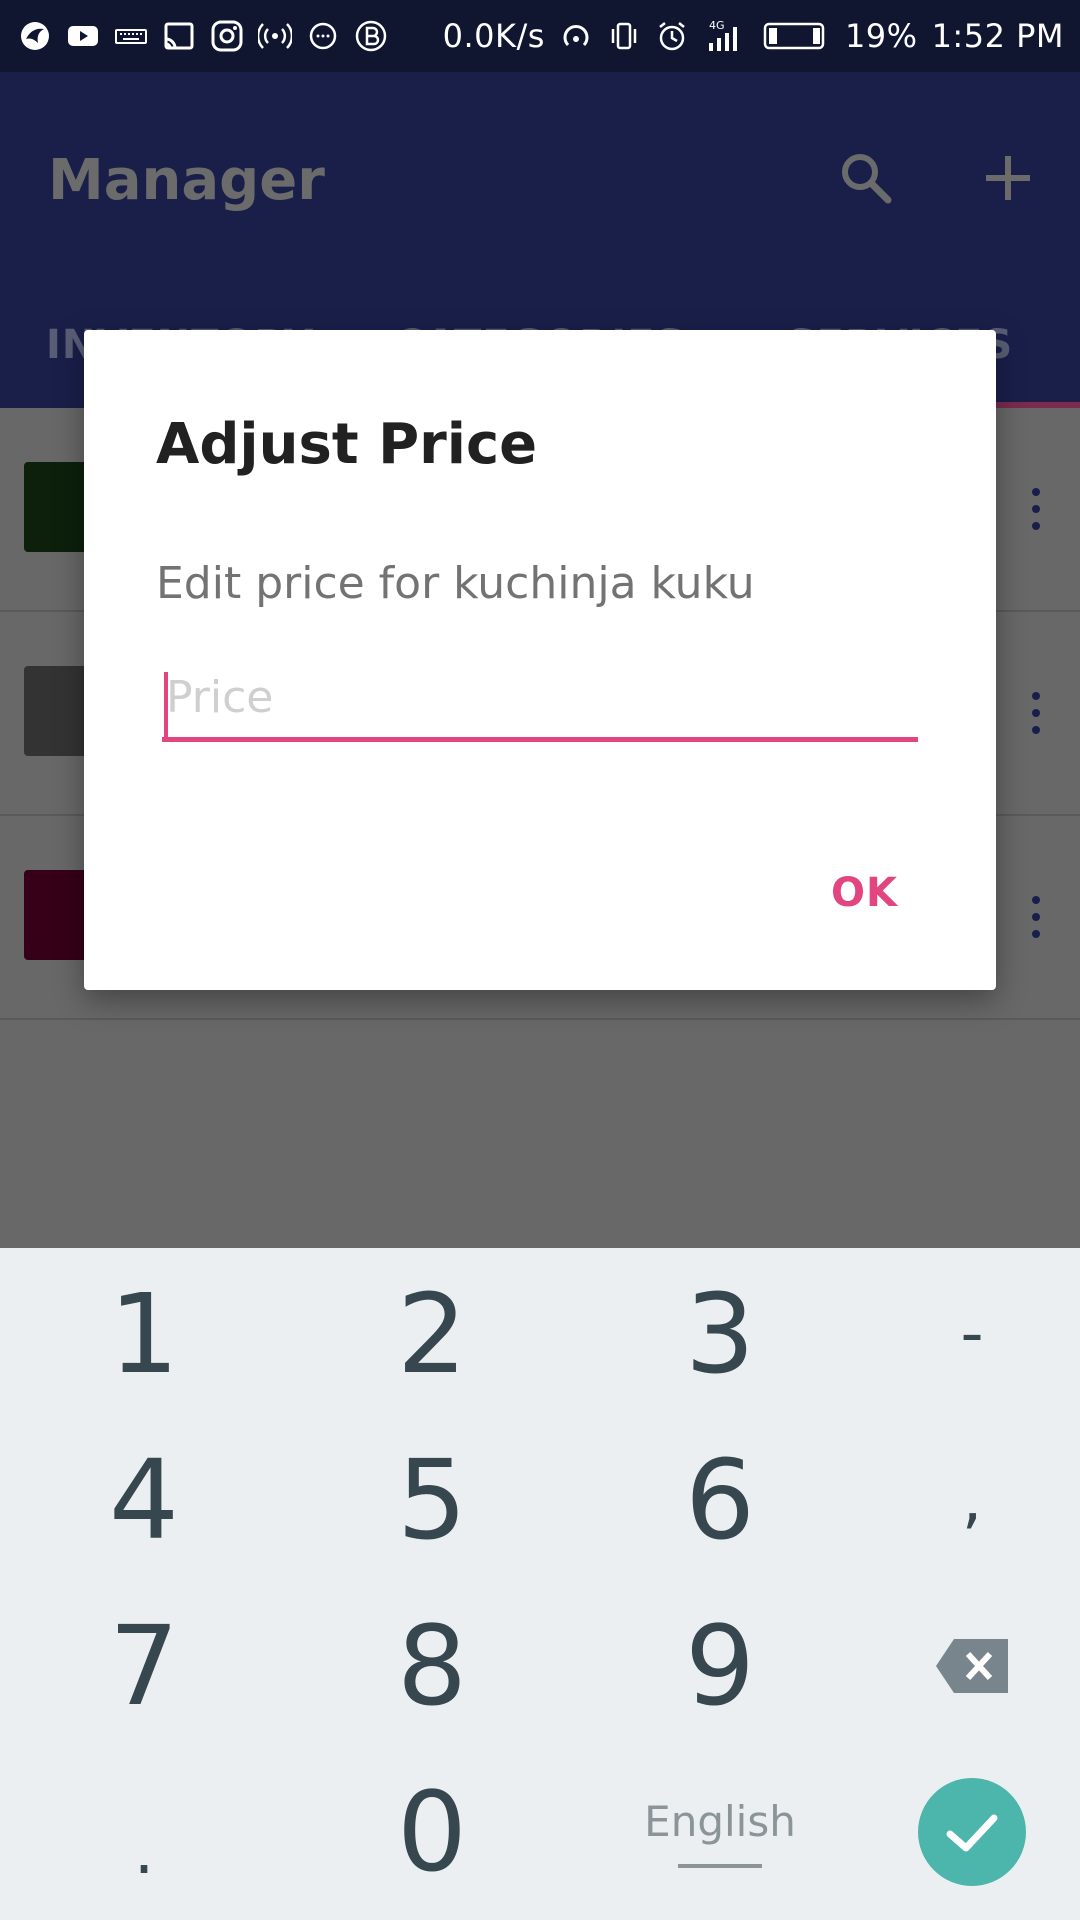 The image size is (1080, 1920). Describe the element at coordinates (725, 36) in the screenshot. I see `signal-icon: 4G` at that location.